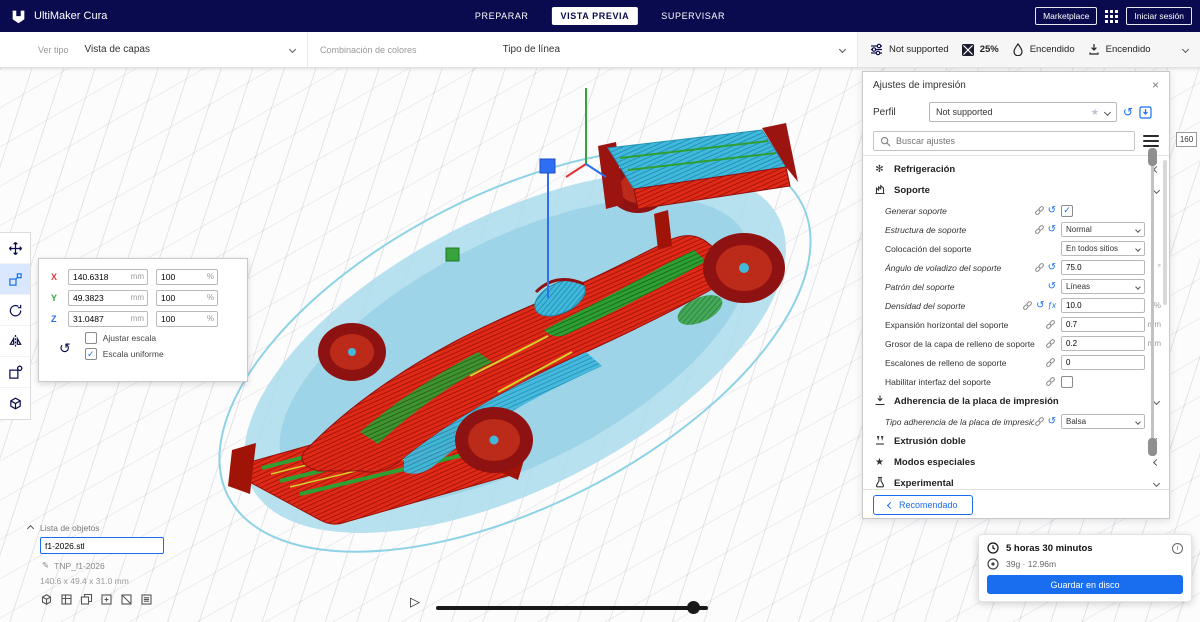 Image resolution: width=1200 pixels, height=622 pixels. I want to click on adhesion-type-select: Balsa, so click(1103, 421).